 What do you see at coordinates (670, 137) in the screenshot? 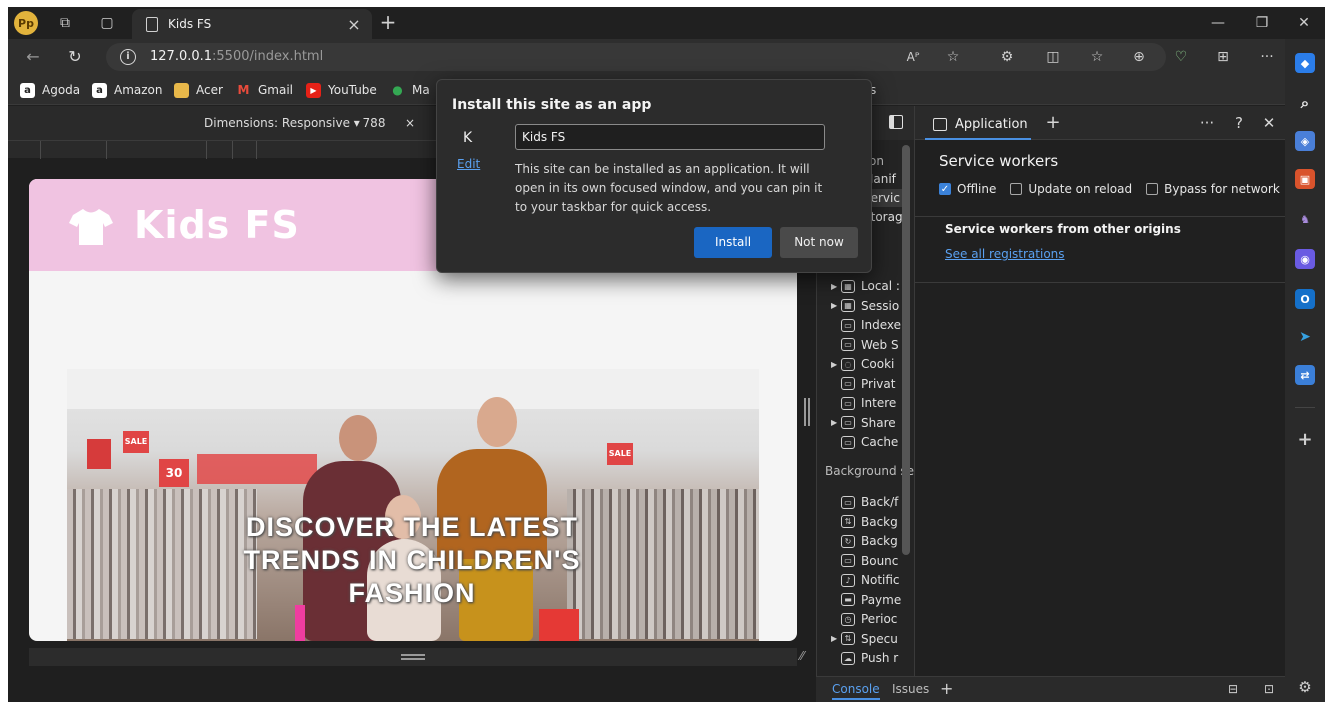
I see `app-name-input` at bounding box center [670, 137].